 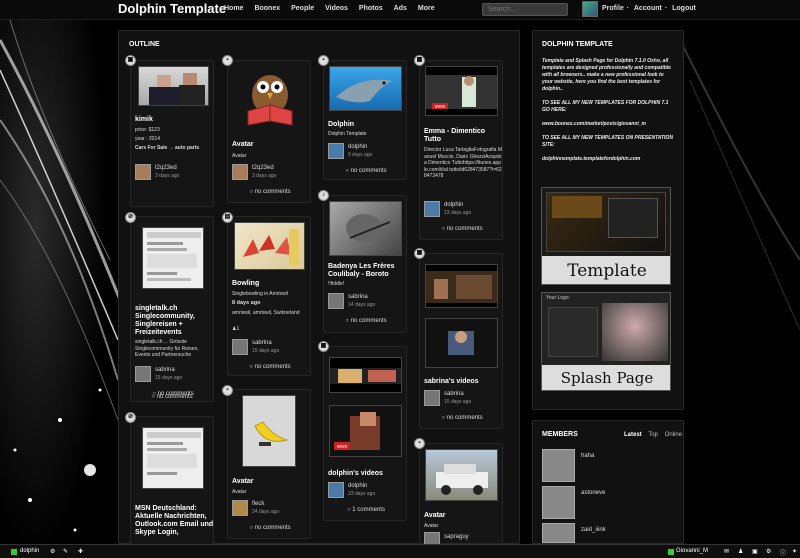 I want to click on profile-link: Profile, so click(x=613, y=8).